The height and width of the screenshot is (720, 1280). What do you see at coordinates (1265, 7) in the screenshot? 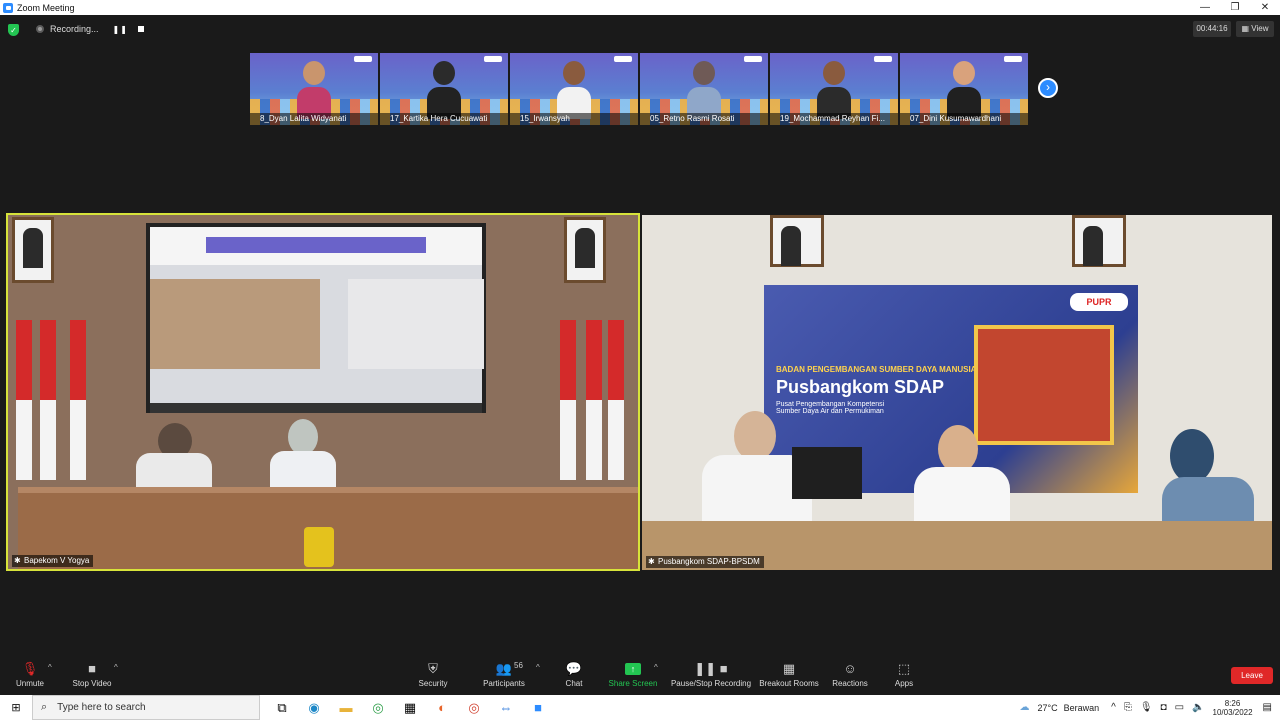
I see `close-button: ✕` at bounding box center [1265, 7].